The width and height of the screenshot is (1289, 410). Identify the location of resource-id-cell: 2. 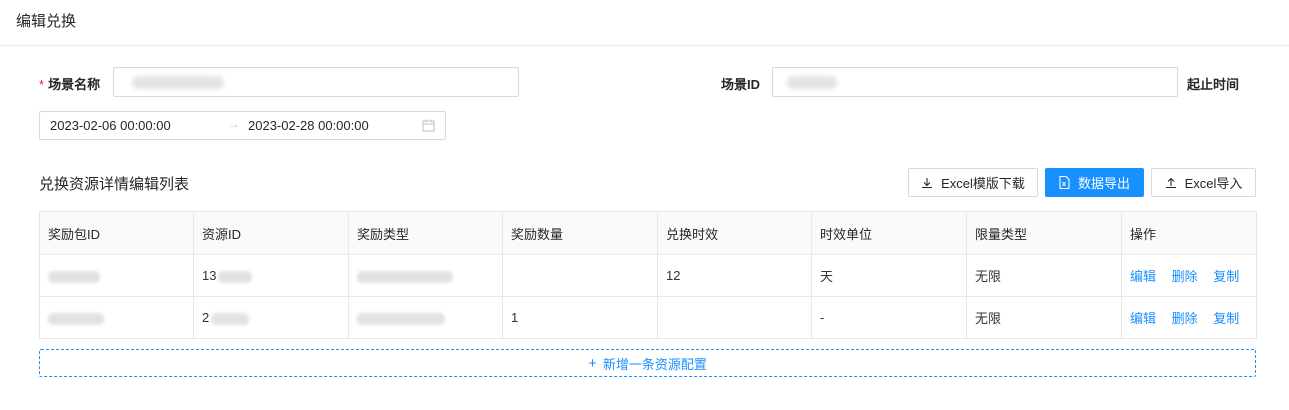
(271, 317).